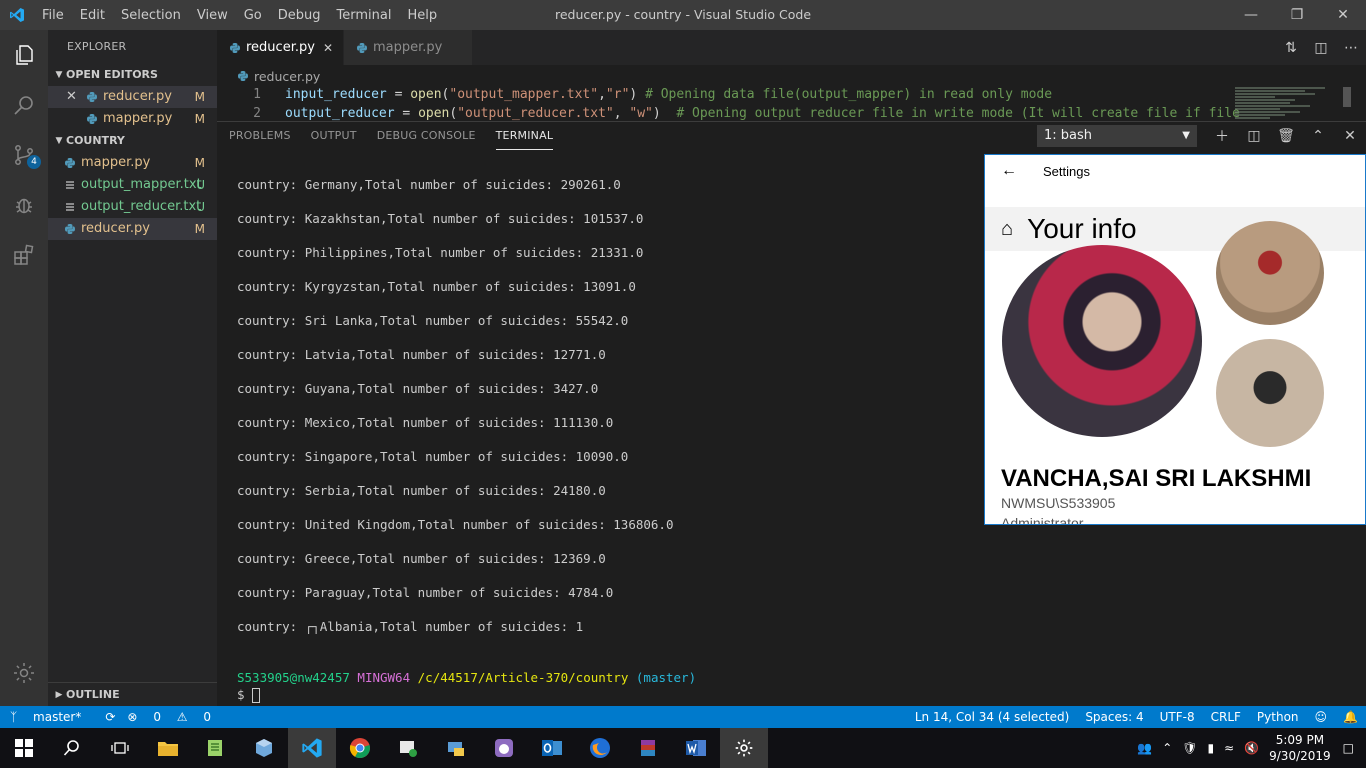  What do you see at coordinates (1102, 341) in the screenshot?
I see `profile-photo` at bounding box center [1102, 341].